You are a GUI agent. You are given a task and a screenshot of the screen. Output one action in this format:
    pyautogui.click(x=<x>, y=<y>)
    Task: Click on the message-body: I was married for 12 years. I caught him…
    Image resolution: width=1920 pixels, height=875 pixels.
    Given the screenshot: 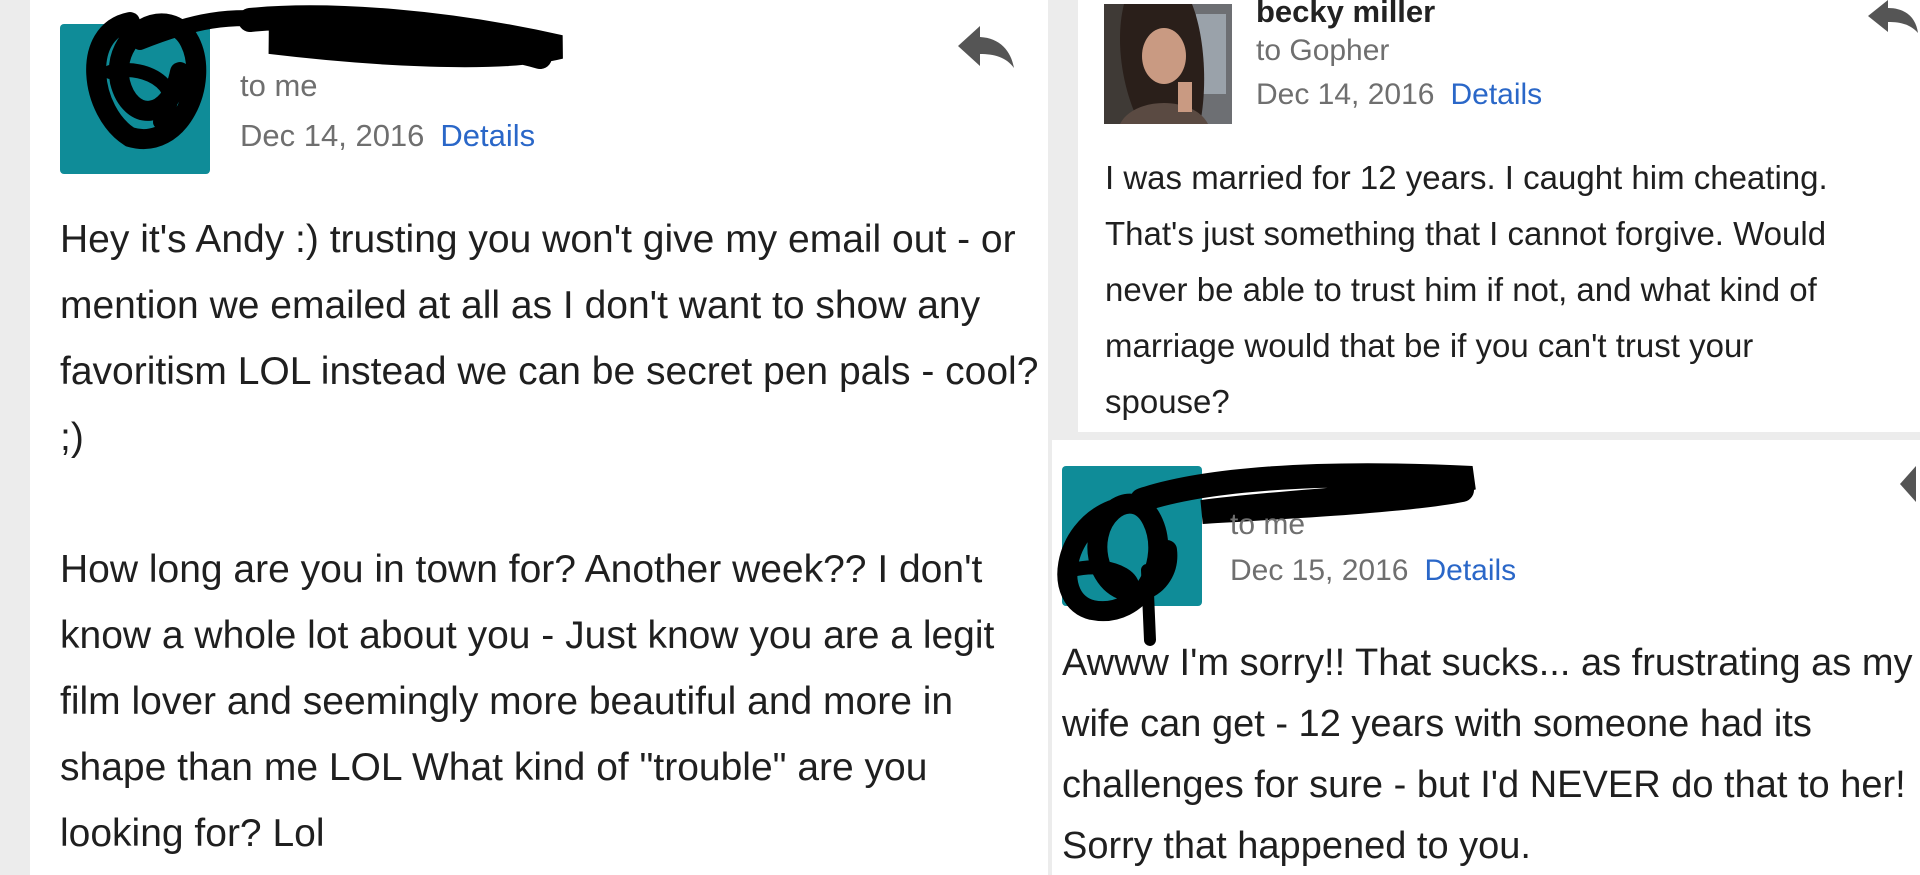 What is the action you would take?
    pyautogui.click(x=1510, y=290)
    